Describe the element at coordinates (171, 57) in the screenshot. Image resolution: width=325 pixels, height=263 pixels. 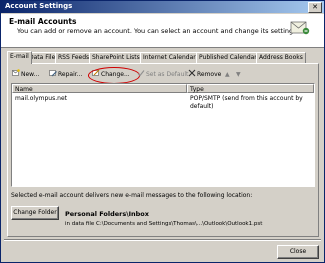
I see `tab-internet-calendars: Internet Calendars` at that location.